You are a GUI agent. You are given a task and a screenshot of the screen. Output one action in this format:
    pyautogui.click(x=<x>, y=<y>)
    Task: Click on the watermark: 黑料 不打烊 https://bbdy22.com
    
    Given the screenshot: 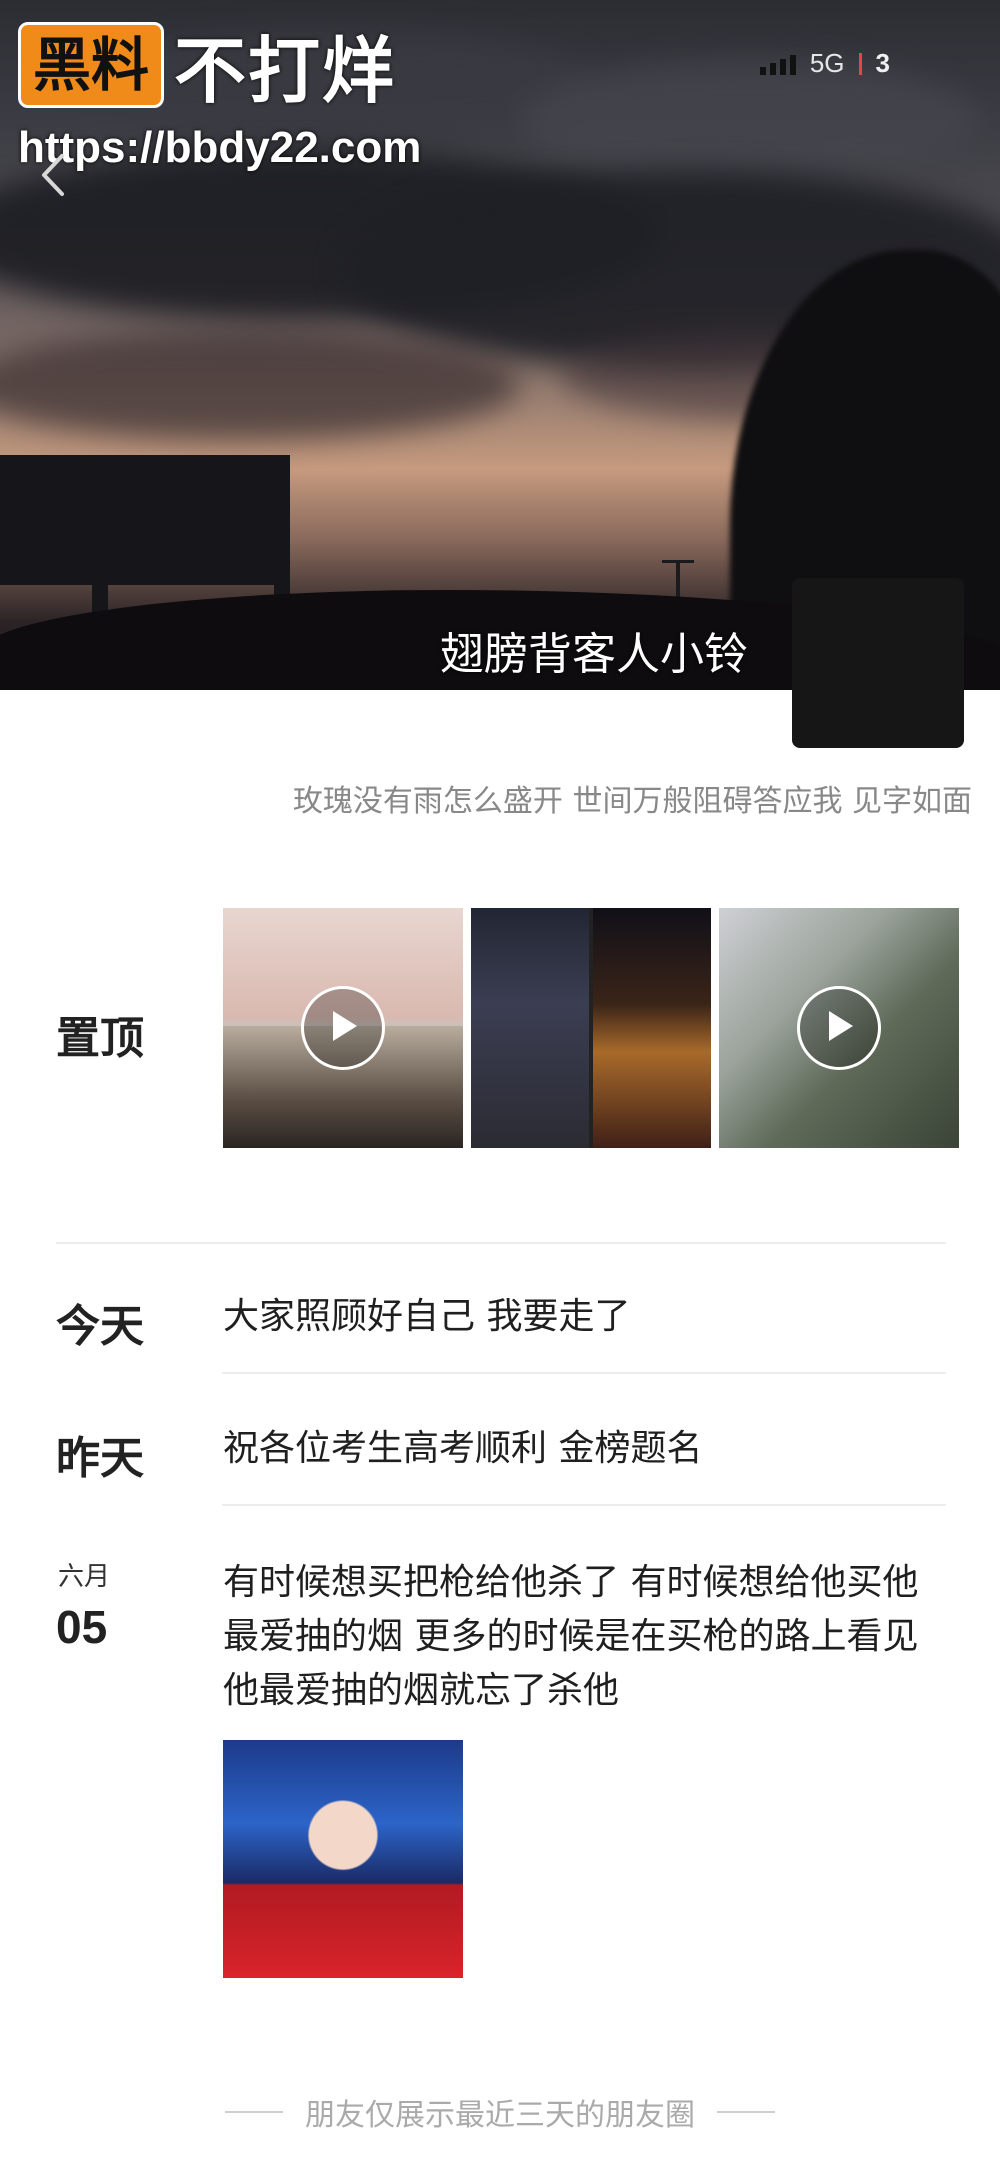 What is the action you would take?
    pyautogui.click(x=219, y=92)
    